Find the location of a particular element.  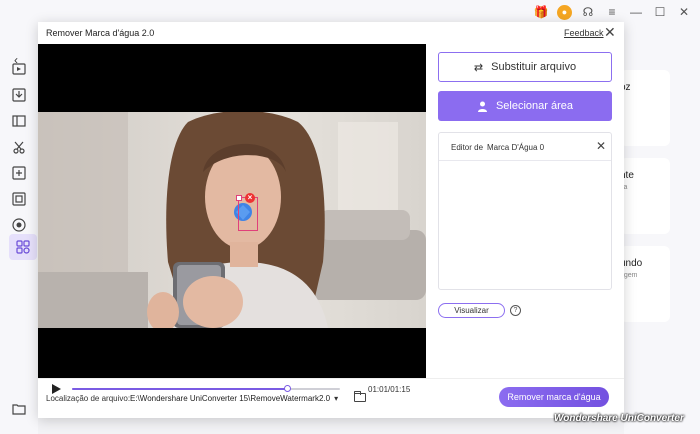

sidebar-screen-icon is located at coordinates (19, 199).